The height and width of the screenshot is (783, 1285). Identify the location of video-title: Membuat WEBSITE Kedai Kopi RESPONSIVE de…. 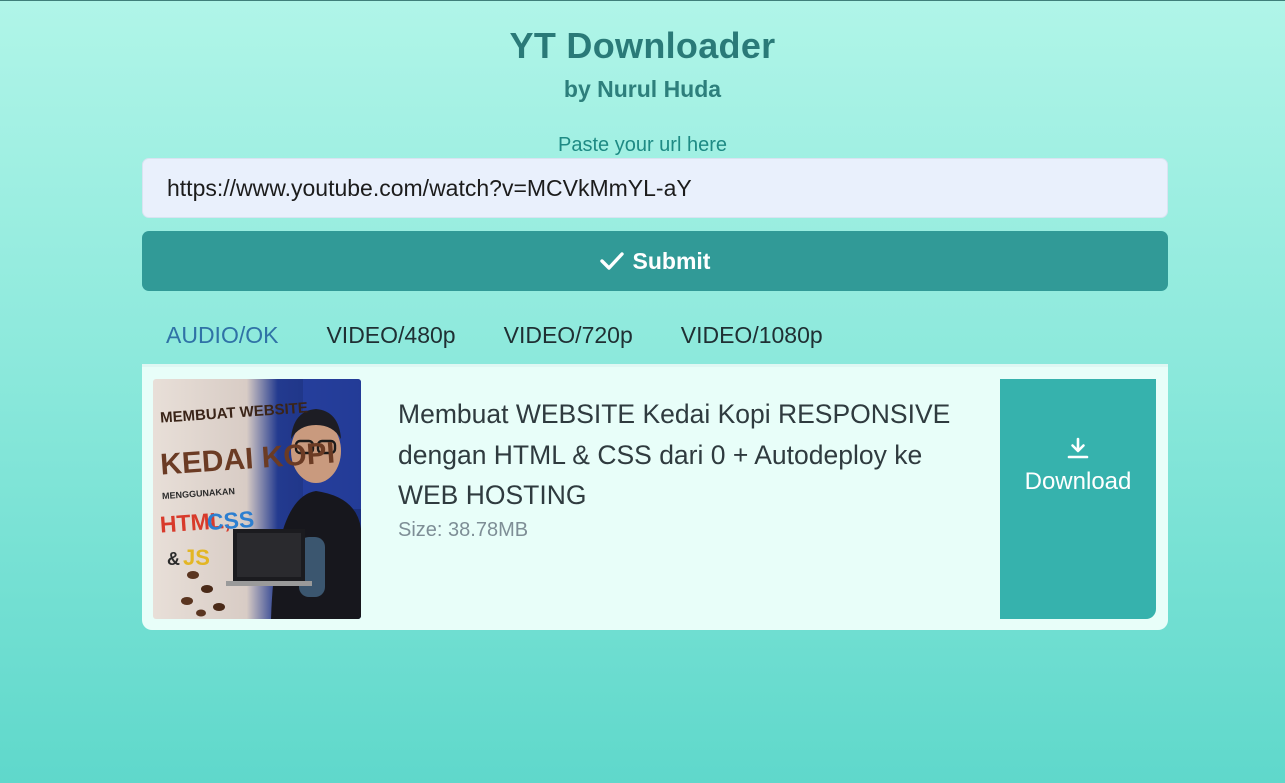
(674, 454).